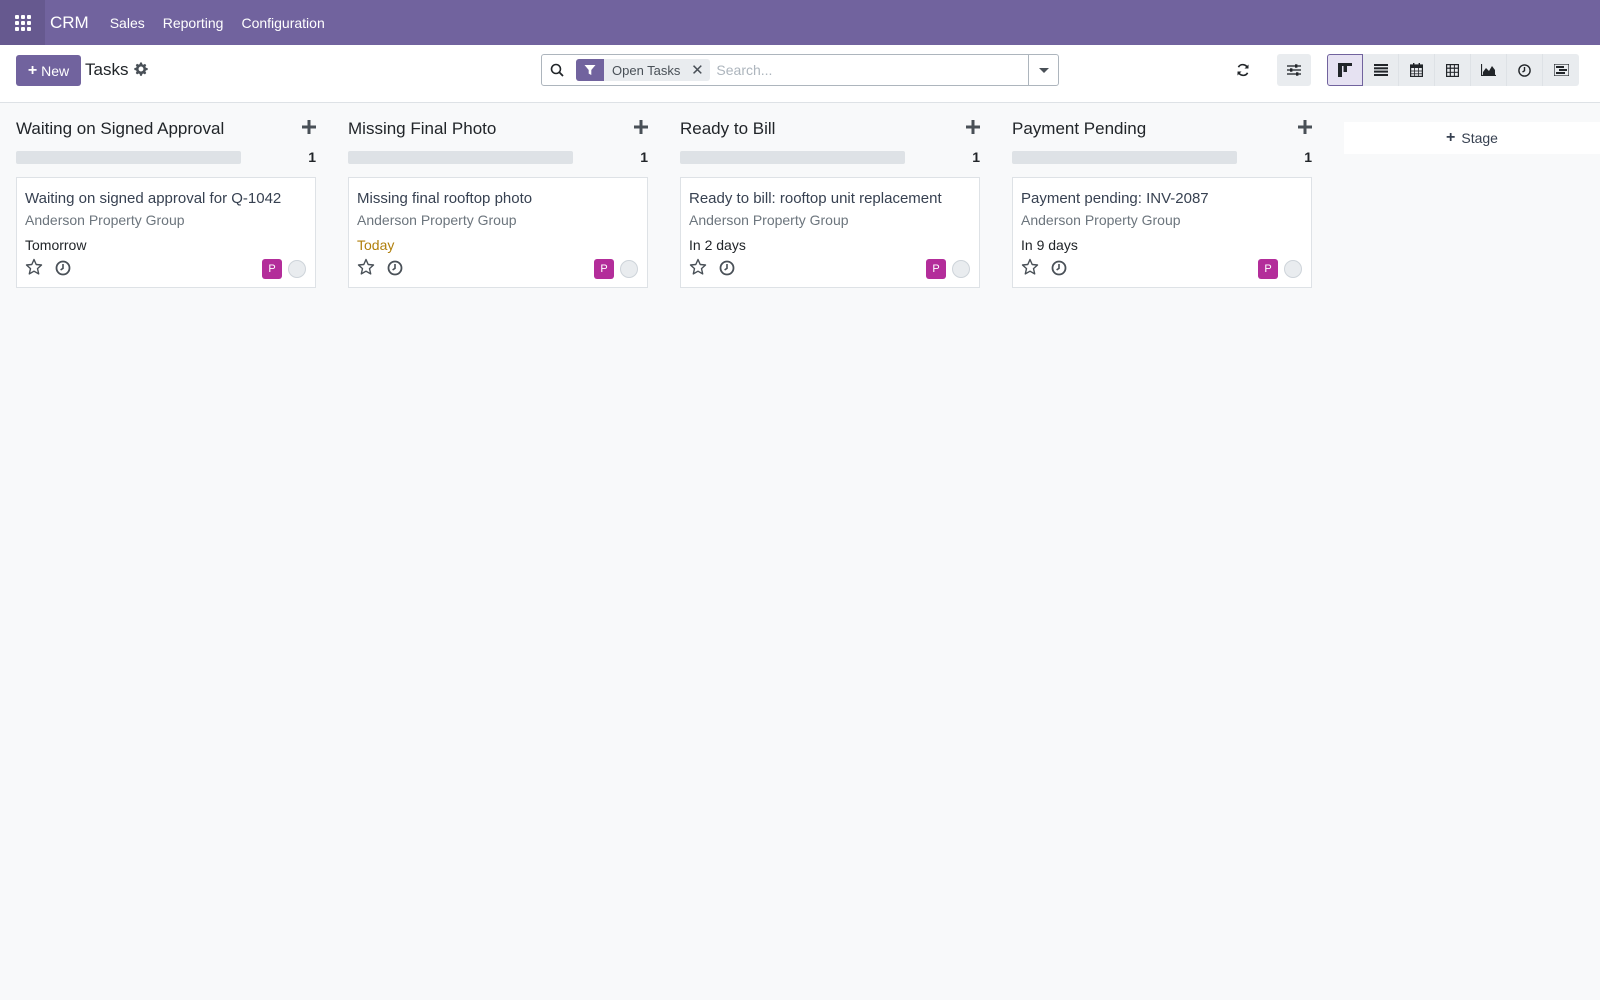 The height and width of the screenshot is (1000, 1600). I want to click on top-navbar: CRM Sales Reporting Configuration, so click(800, 22).